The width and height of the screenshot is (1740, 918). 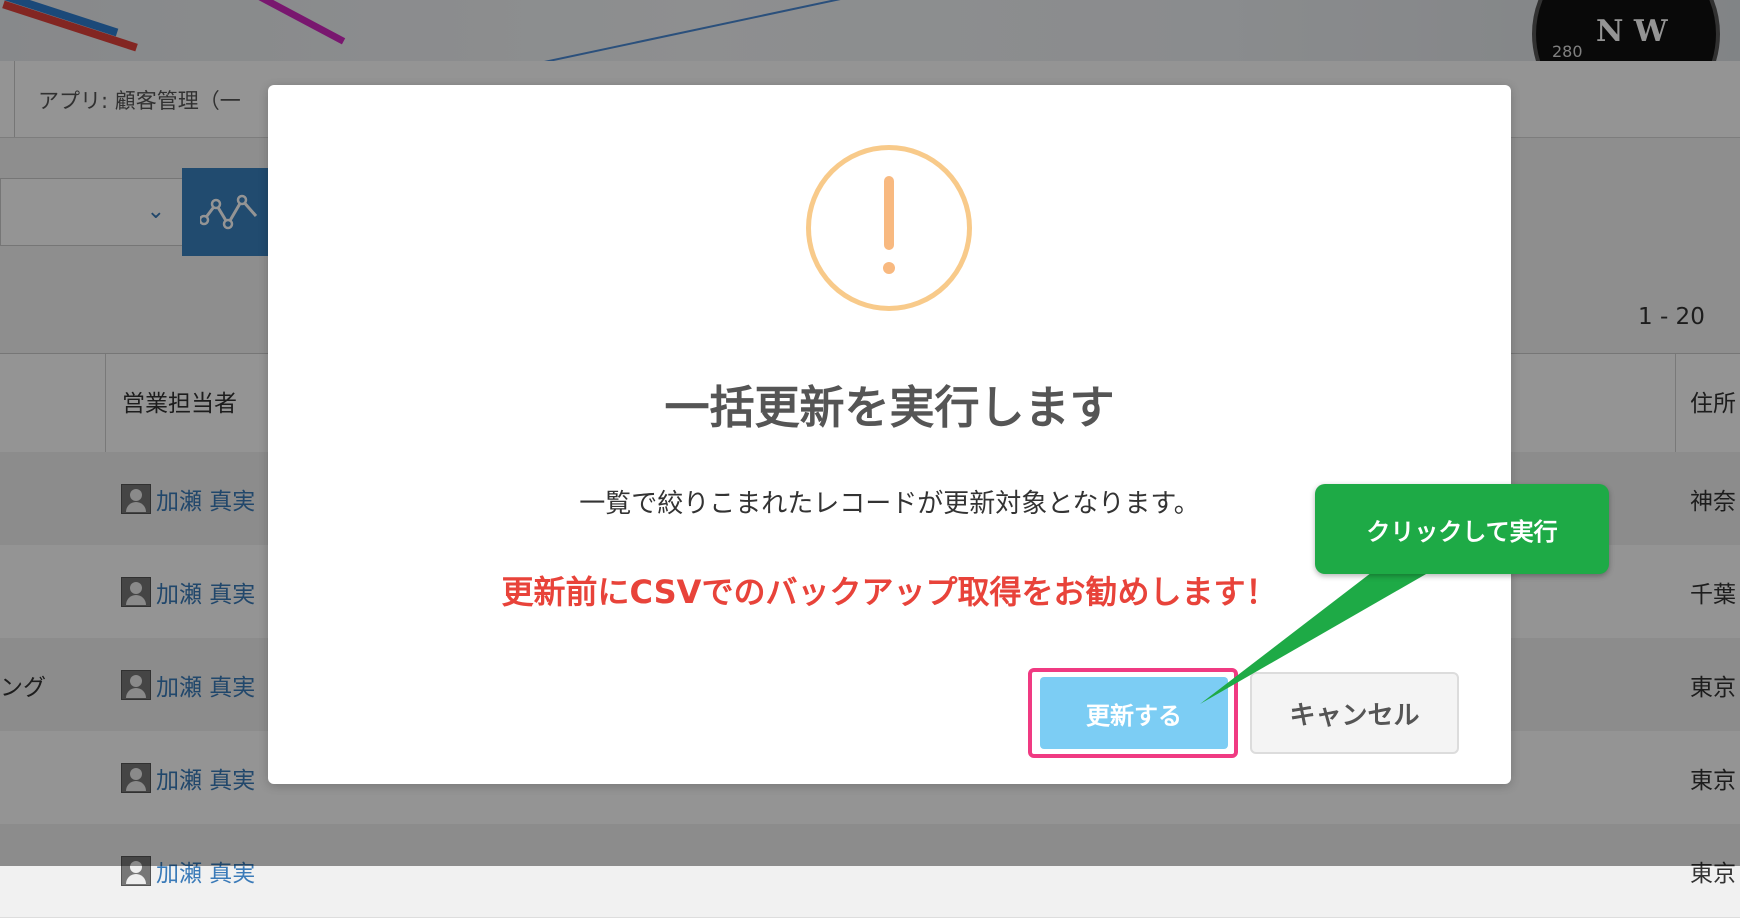 I want to click on callout-text: クリックして実行, so click(x=1462, y=532).